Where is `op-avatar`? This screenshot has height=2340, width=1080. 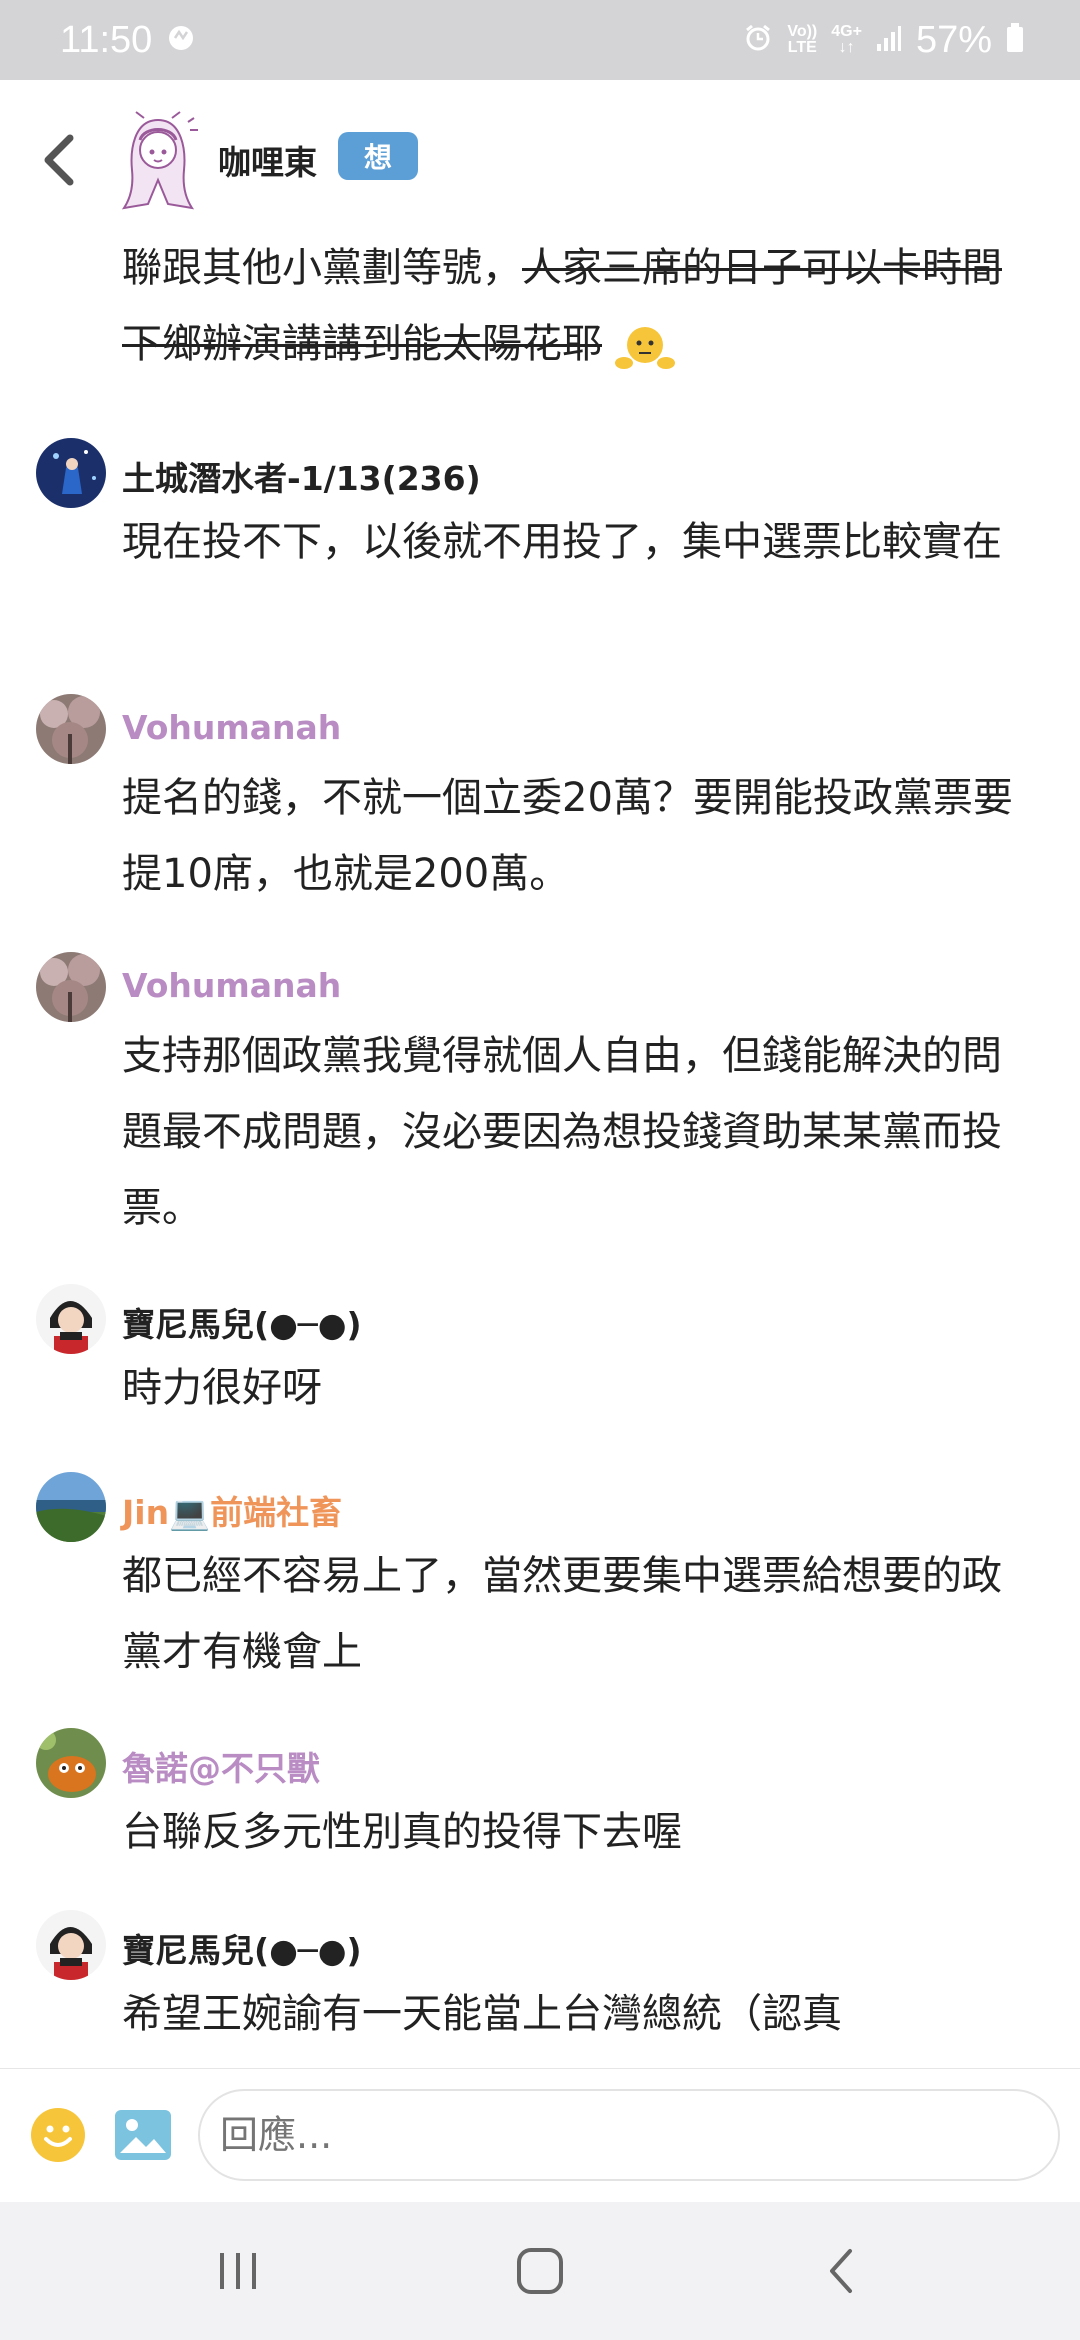 op-avatar is located at coordinates (158, 160).